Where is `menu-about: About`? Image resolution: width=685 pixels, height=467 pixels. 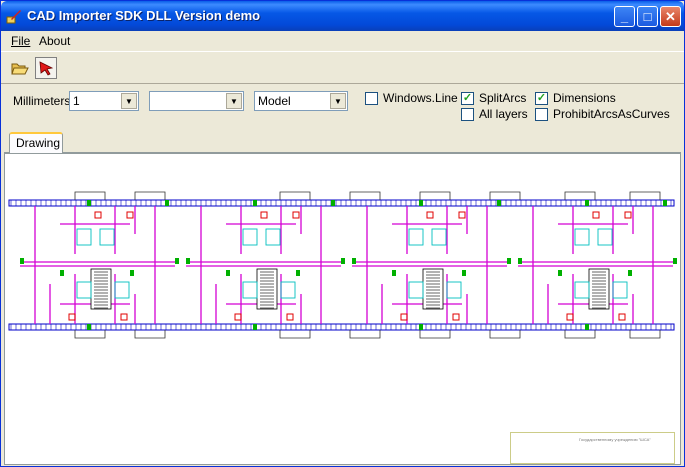
menu-about: About is located at coordinates (54, 41).